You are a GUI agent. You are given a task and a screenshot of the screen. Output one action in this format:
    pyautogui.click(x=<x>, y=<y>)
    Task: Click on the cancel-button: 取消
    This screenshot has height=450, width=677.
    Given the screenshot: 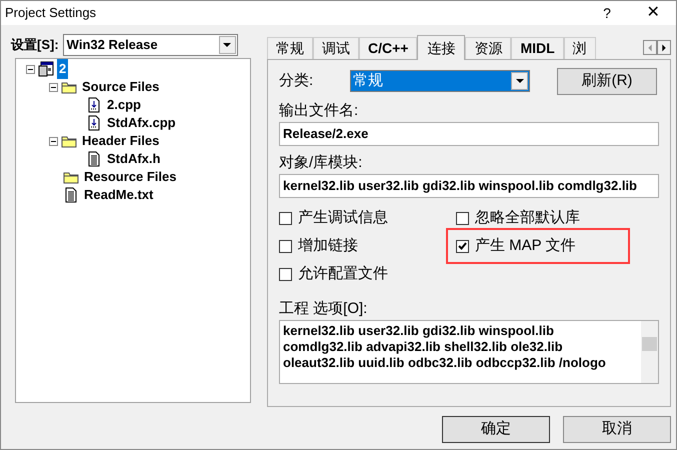 What is the action you would take?
    pyautogui.click(x=617, y=429)
    